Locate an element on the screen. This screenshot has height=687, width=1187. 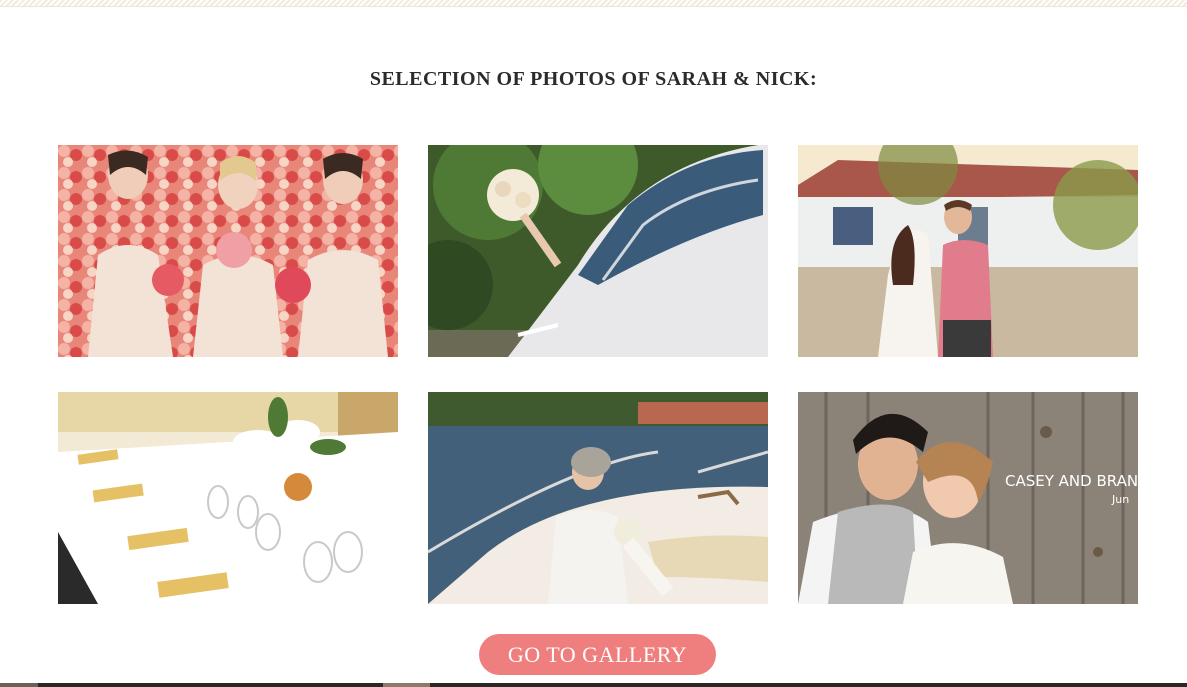
photo-caption-sub: Jun is located at coordinates (1121, 499).